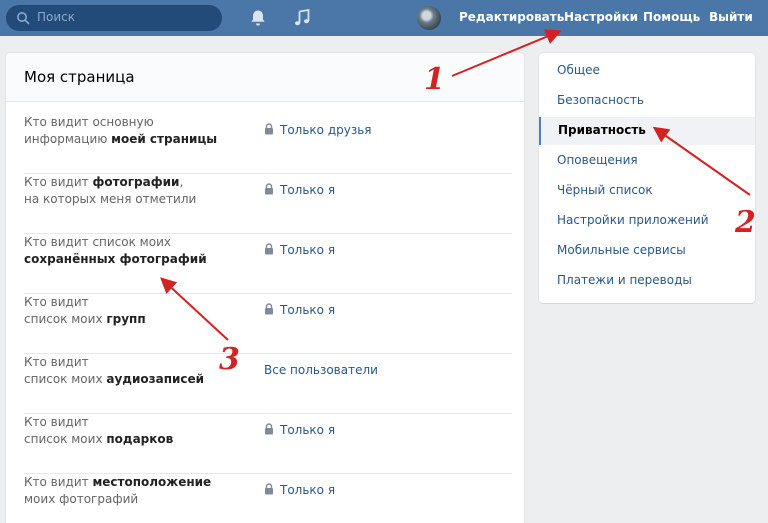  What do you see at coordinates (229, 359) in the screenshot?
I see `annotation-number-3: 3` at bounding box center [229, 359].